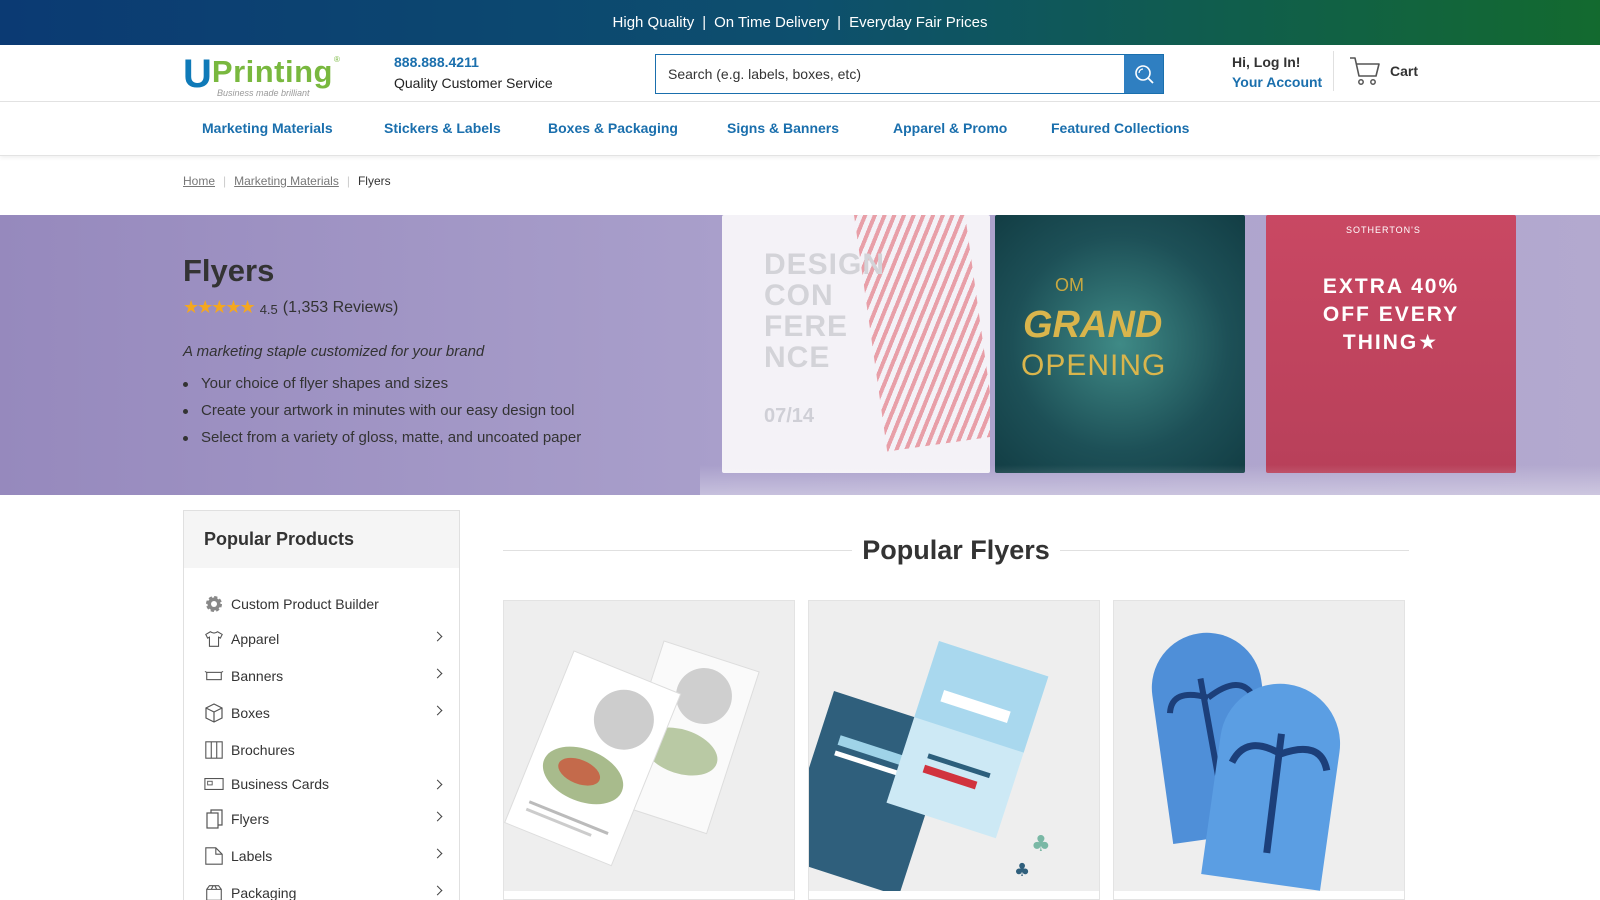 The height and width of the screenshot is (900, 1600). Describe the element at coordinates (197, 74) in the screenshot. I see `logo-u: U` at that location.